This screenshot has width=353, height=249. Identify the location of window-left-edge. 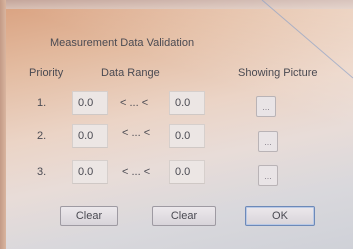
(3, 124).